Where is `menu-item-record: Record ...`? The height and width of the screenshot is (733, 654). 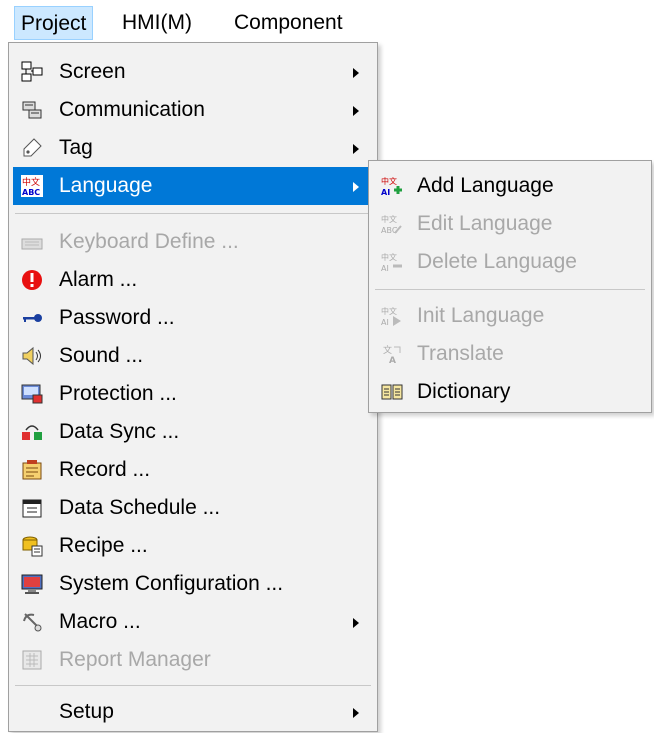
menu-item-record: Record ... is located at coordinates (193, 470).